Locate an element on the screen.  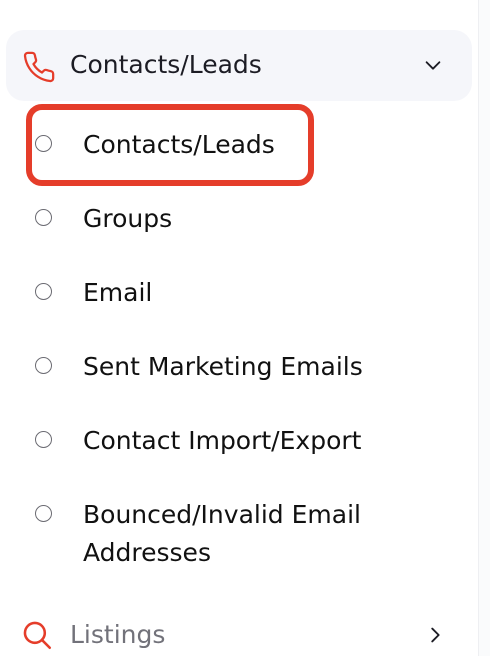
sidebar-item-contact-import-export: Contact Import/Export is located at coordinates (250, 441).